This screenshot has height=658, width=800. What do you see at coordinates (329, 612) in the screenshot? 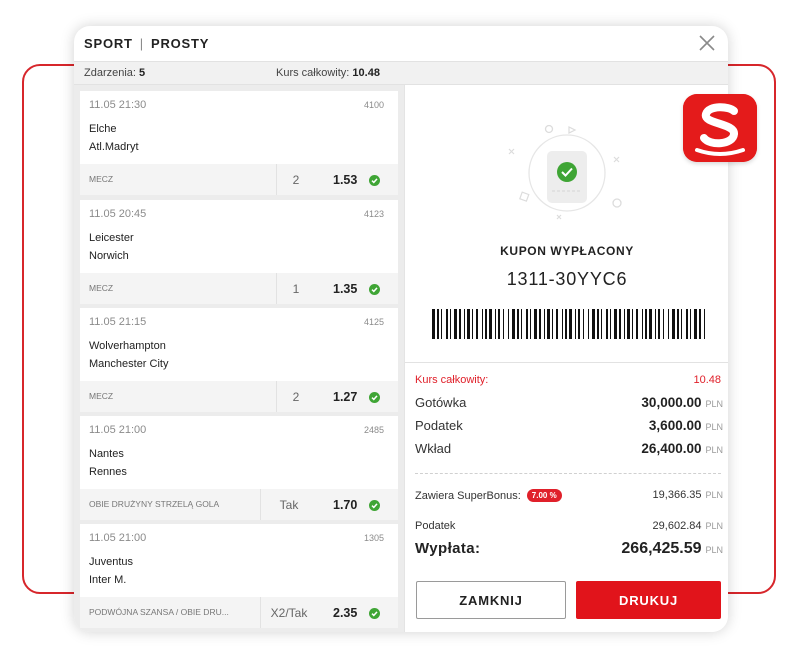
I see `pick-box: X2/Tak 2.35` at bounding box center [329, 612].